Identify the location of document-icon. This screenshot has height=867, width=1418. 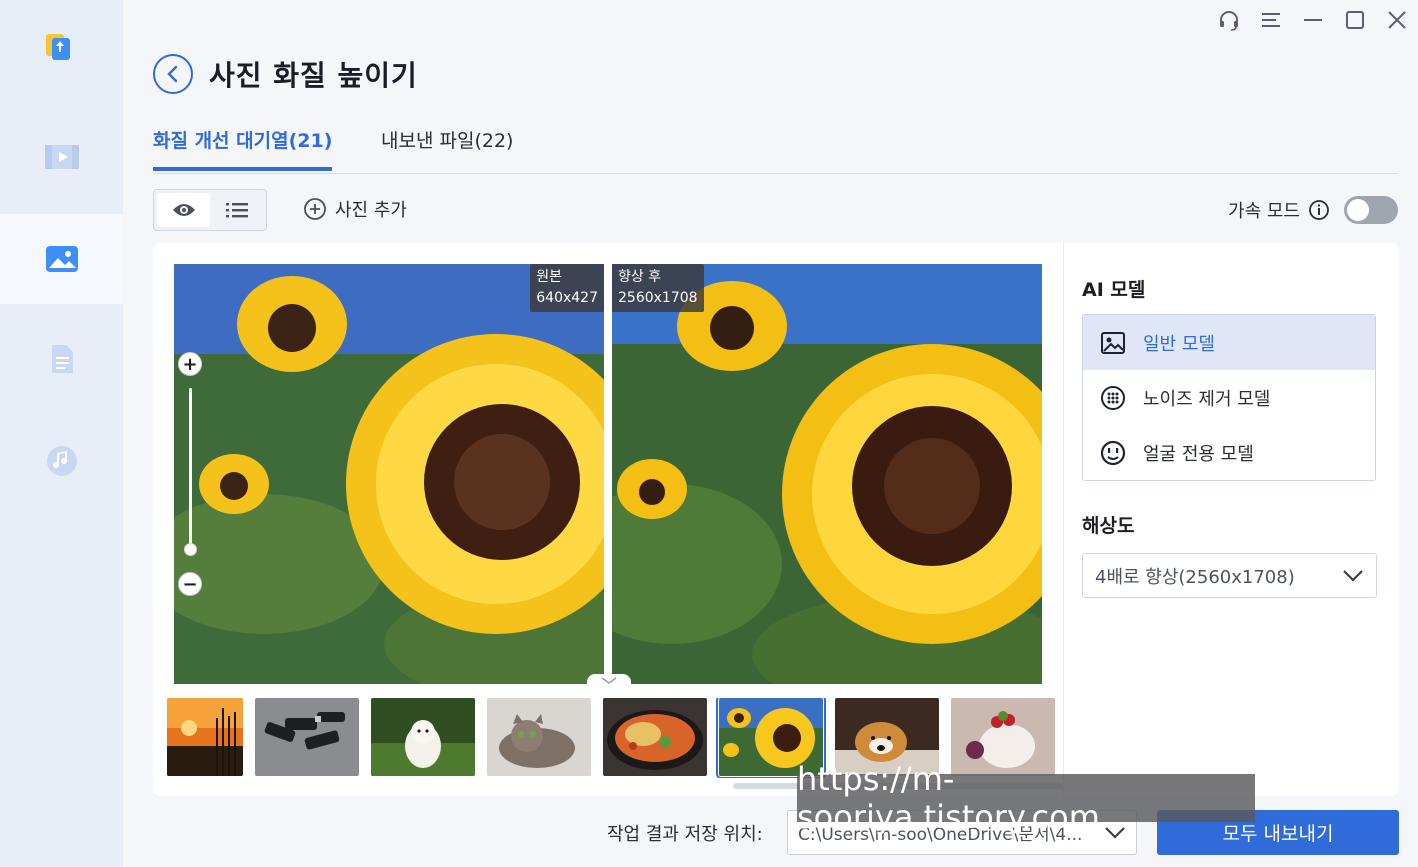
(62, 359).